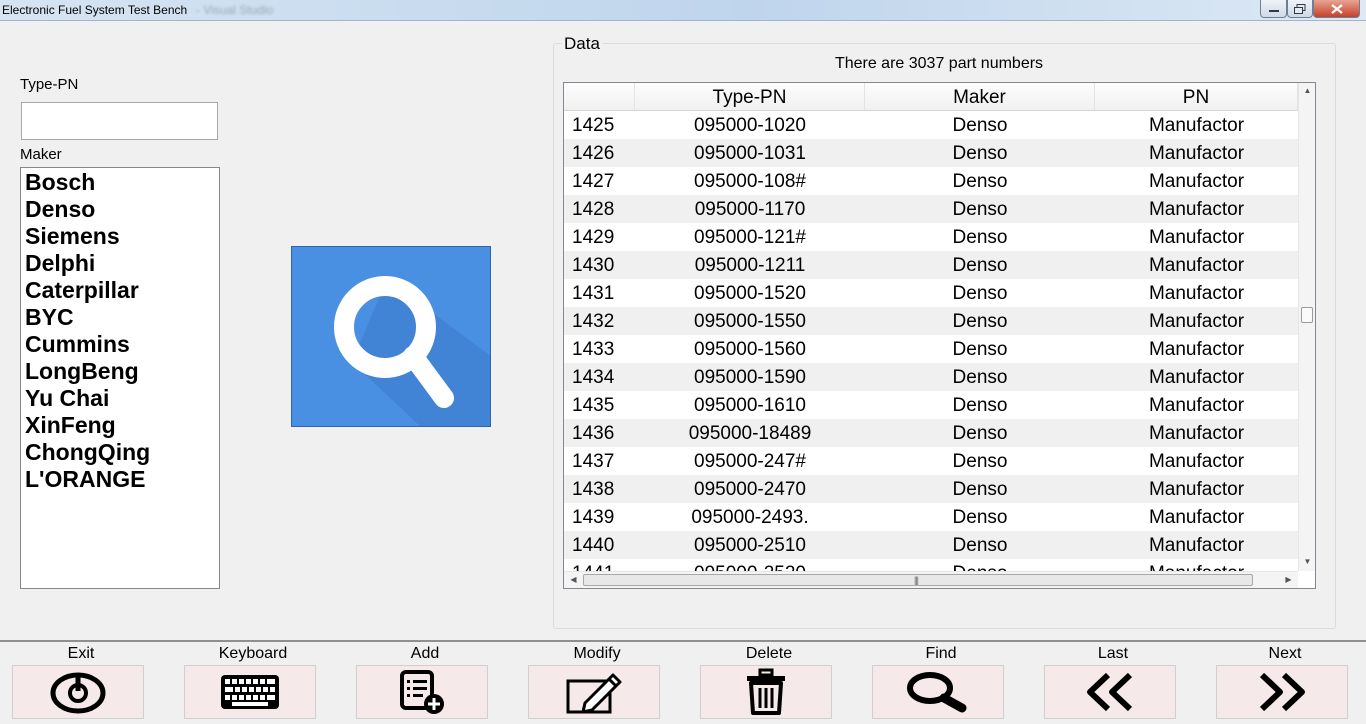 This screenshot has width=1366, height=724. Describe the element at coordinates (120, 398) in the screenshot. I see `maker-list-item: Yu Chai` at that location.